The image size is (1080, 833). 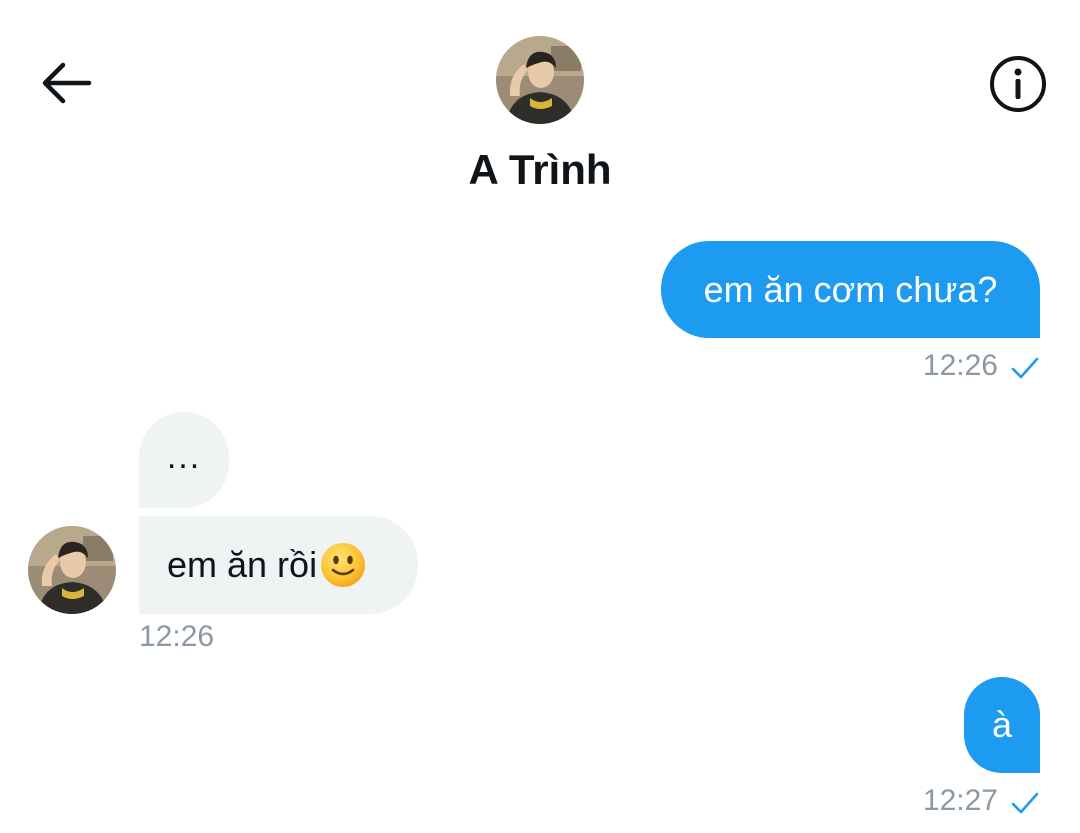 I want to click on info-circle-icon, so click(x=1018, y=84).